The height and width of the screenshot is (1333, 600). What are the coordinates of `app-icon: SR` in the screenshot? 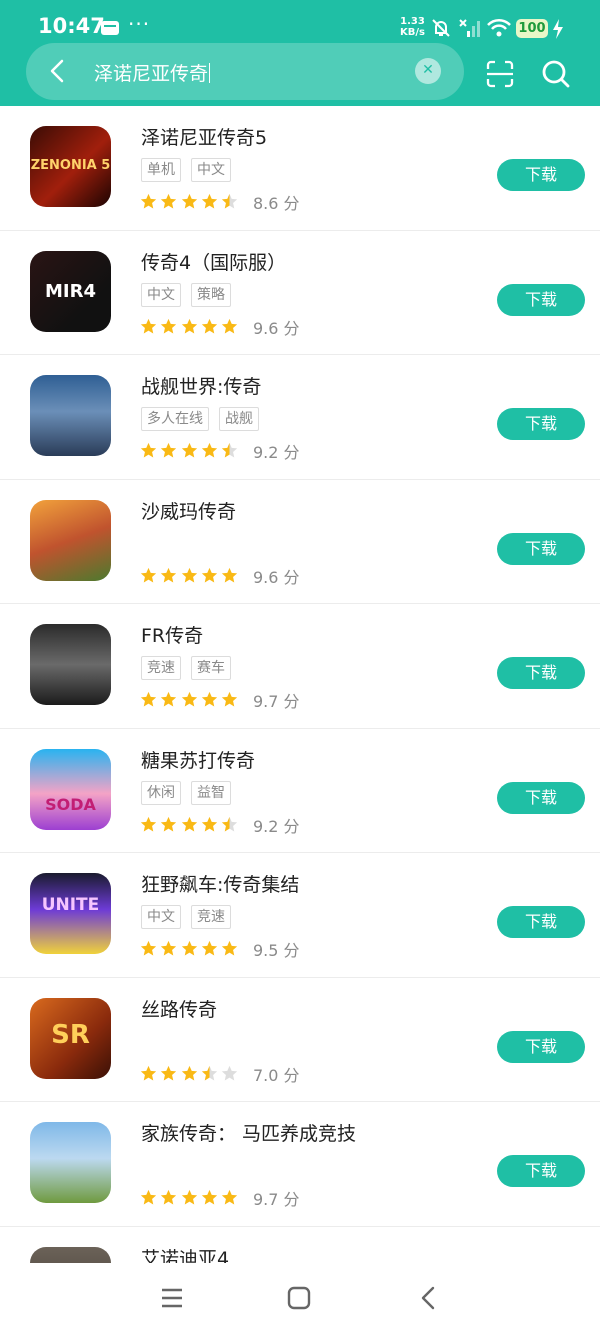 It's located at (70, 1038).